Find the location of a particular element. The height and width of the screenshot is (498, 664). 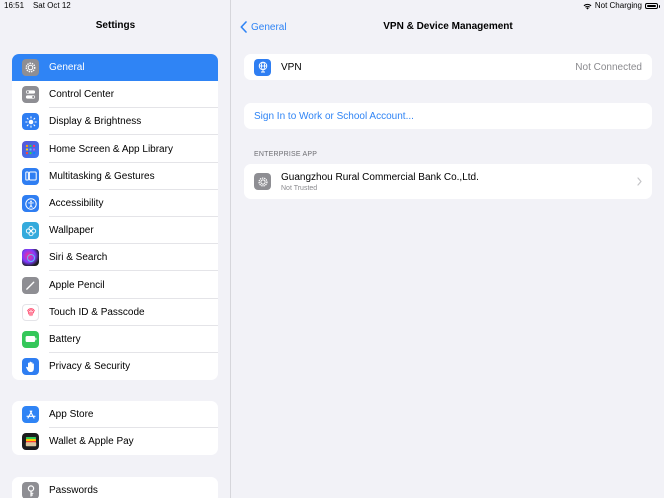

sidebar-group-store: App Store Wallet & Apple Pay is located at coordinates (115, 428).